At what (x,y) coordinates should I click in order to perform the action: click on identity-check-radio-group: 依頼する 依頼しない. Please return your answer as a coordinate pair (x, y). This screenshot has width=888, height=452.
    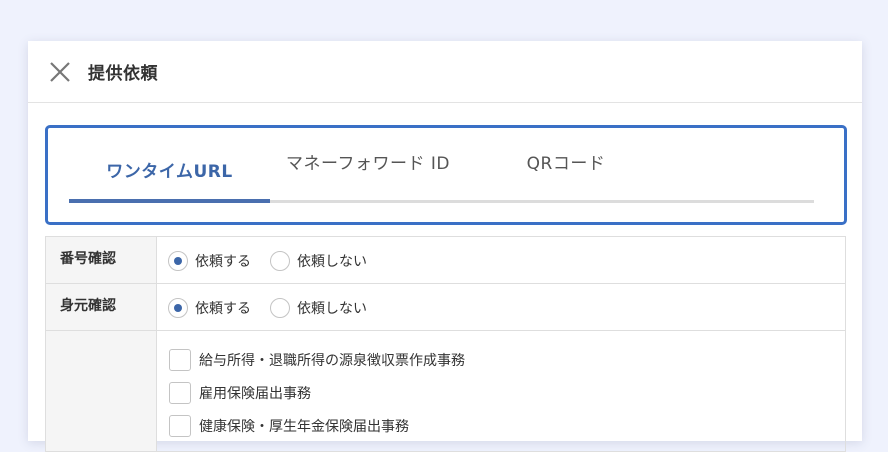
    Looking at the image, I should click on (277, 307).